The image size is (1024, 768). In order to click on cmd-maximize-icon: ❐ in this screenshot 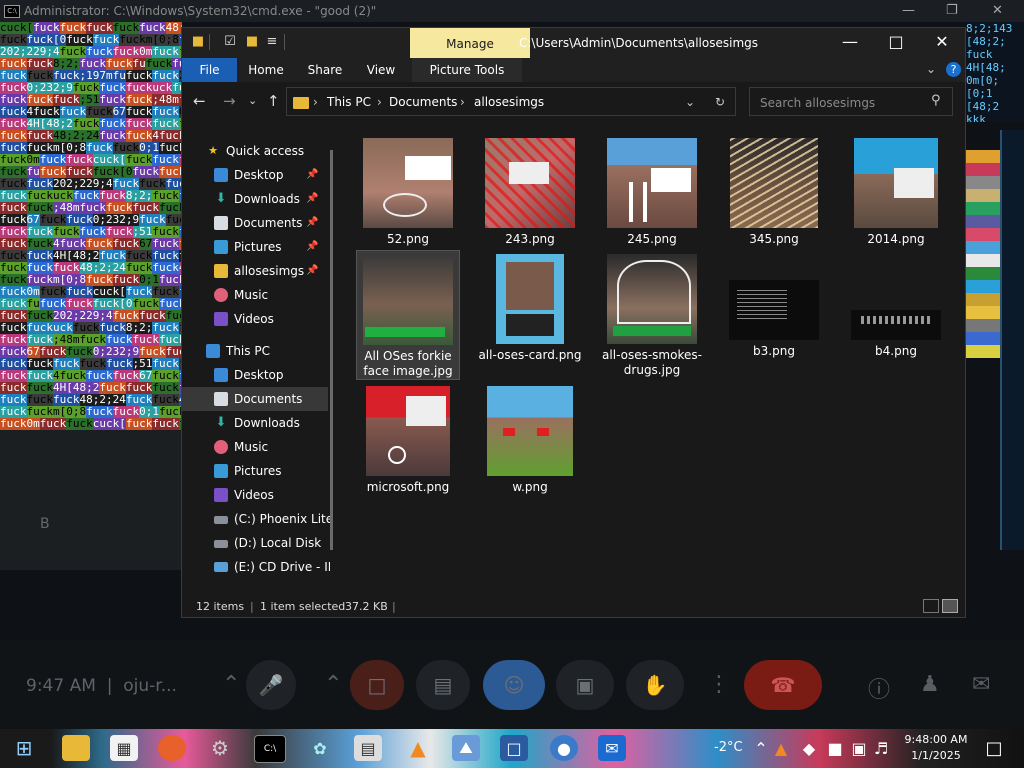, I will do `click(952, 11)`.